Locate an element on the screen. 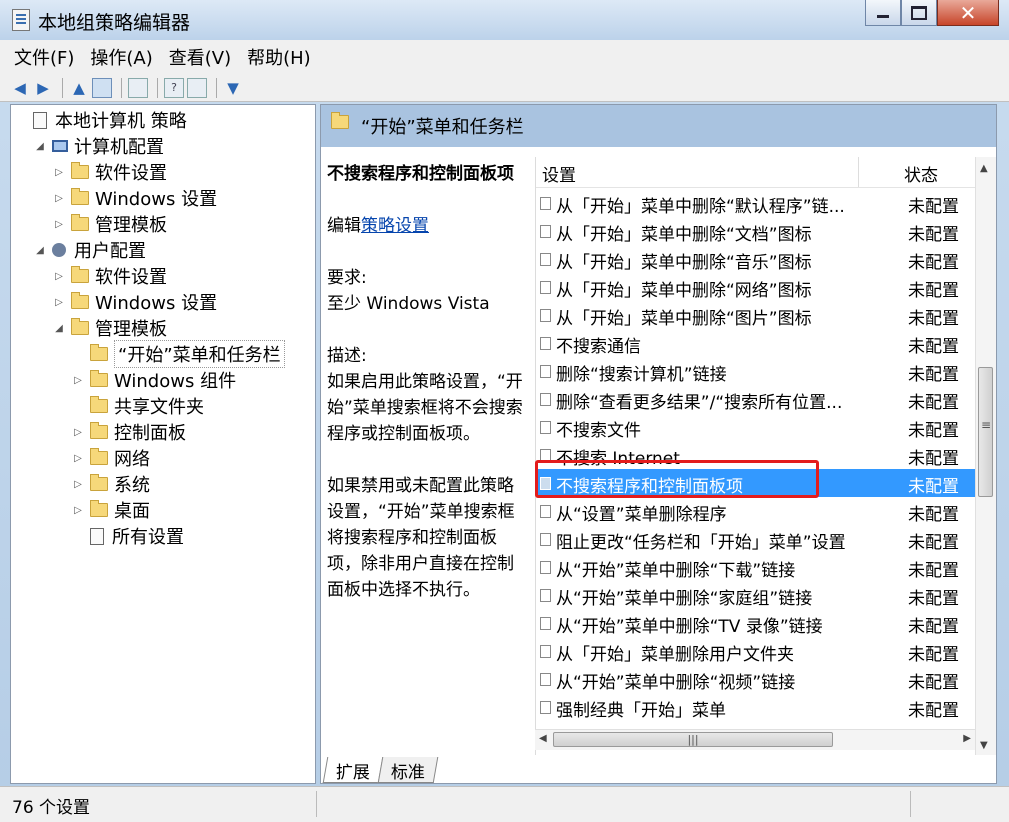  help-icon: ? is located at coordinates (174, 87).